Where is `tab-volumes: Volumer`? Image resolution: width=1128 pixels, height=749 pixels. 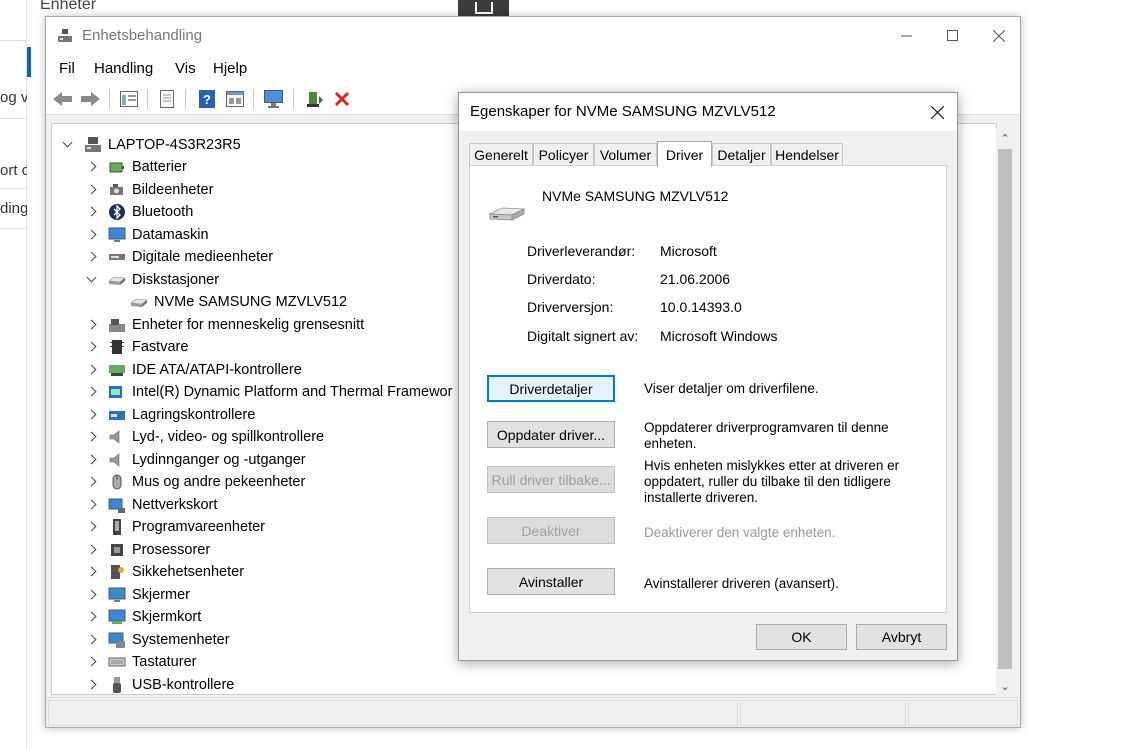 tab-volumes: Volumer is located at coordinates (625, 154).